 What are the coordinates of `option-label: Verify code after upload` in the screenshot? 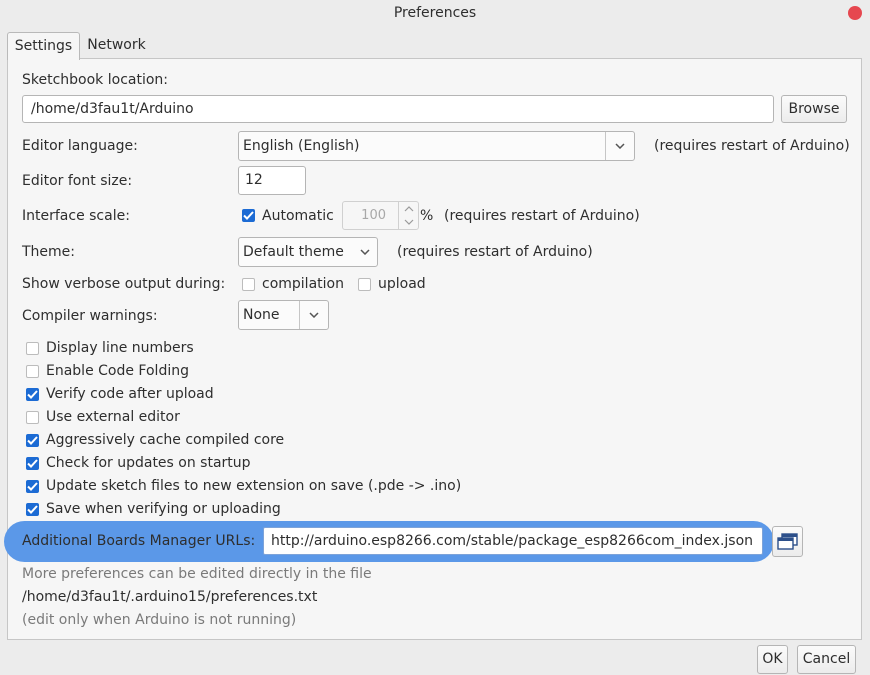 It's located at (130, 394).